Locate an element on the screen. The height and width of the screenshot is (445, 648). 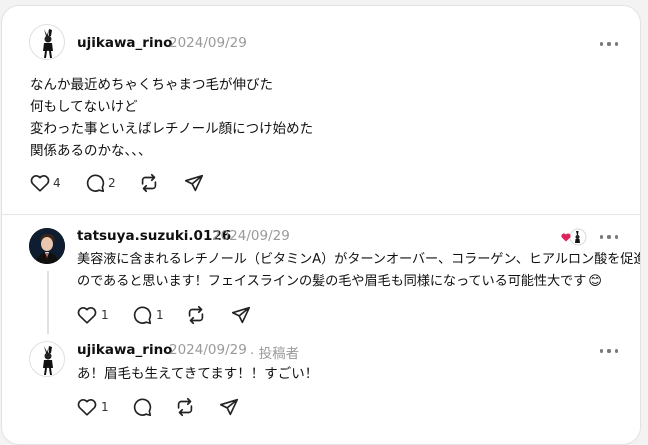
reply-text-line: あ！眉毛も生えてきてます！！すごい！ is located at coordinates (198, 374).